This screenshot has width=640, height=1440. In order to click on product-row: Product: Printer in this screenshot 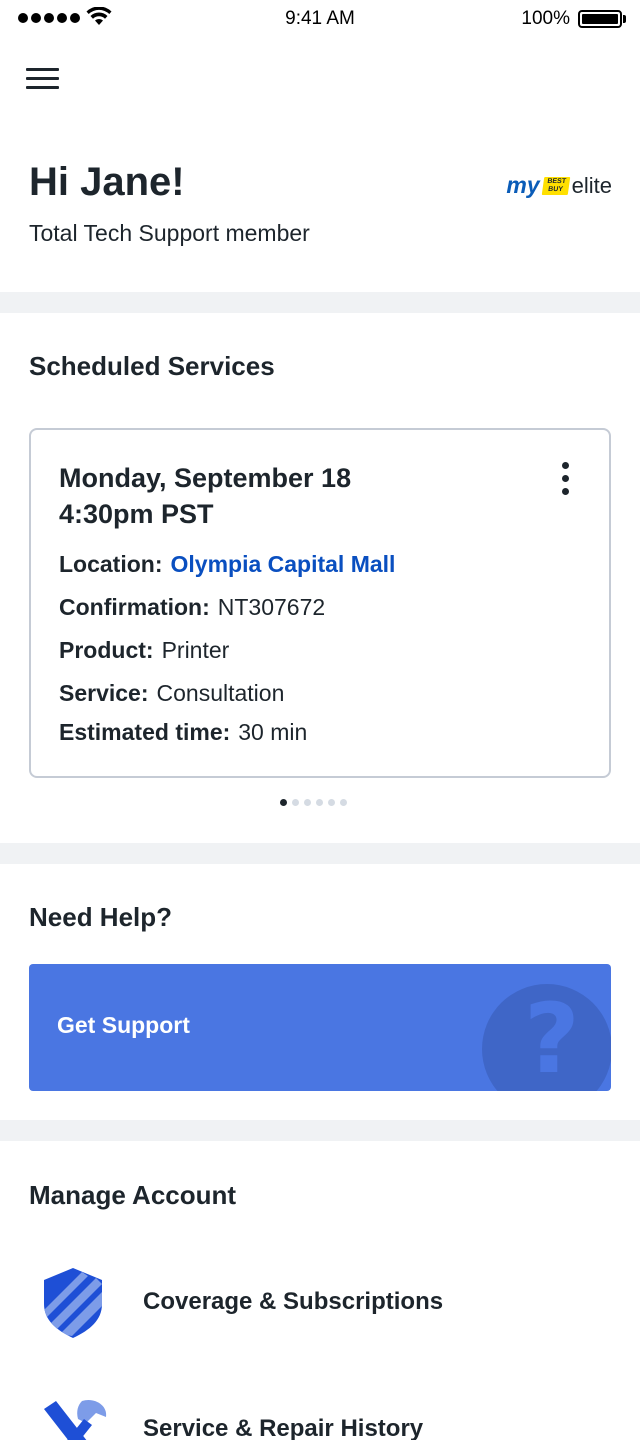, I will do `click(144, 650)`.